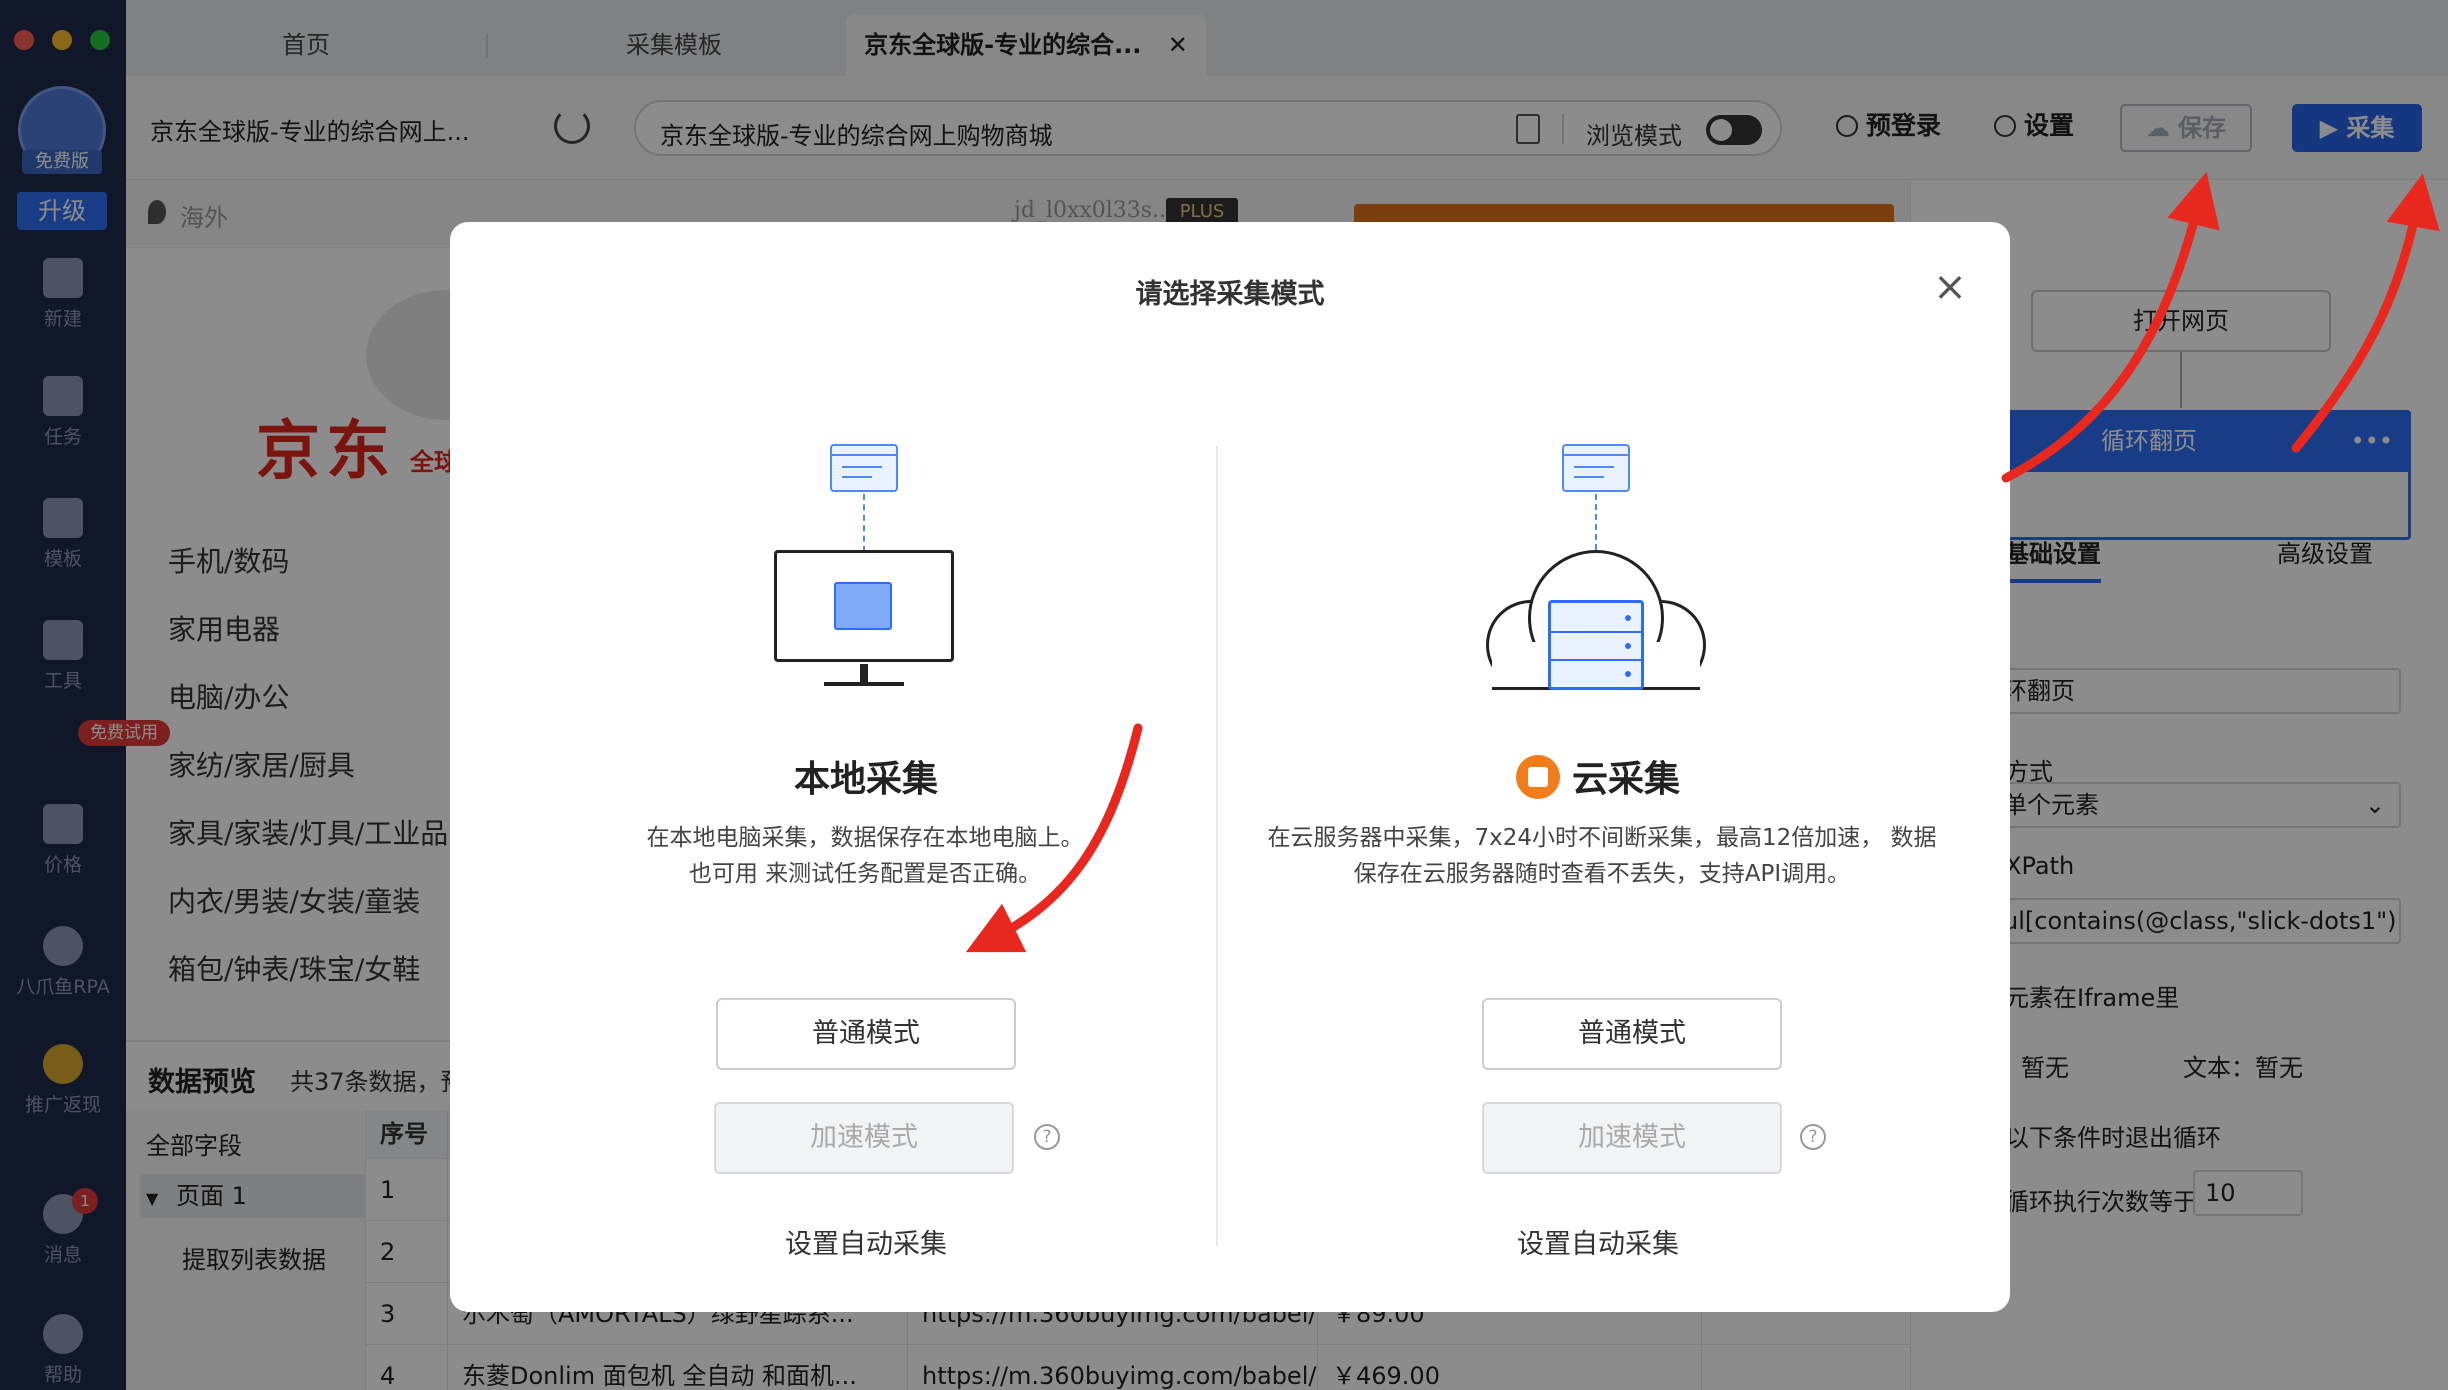 The height and width of the screenshot is (1390, 2448). I want to click on folder-icon, so click(863, 606).